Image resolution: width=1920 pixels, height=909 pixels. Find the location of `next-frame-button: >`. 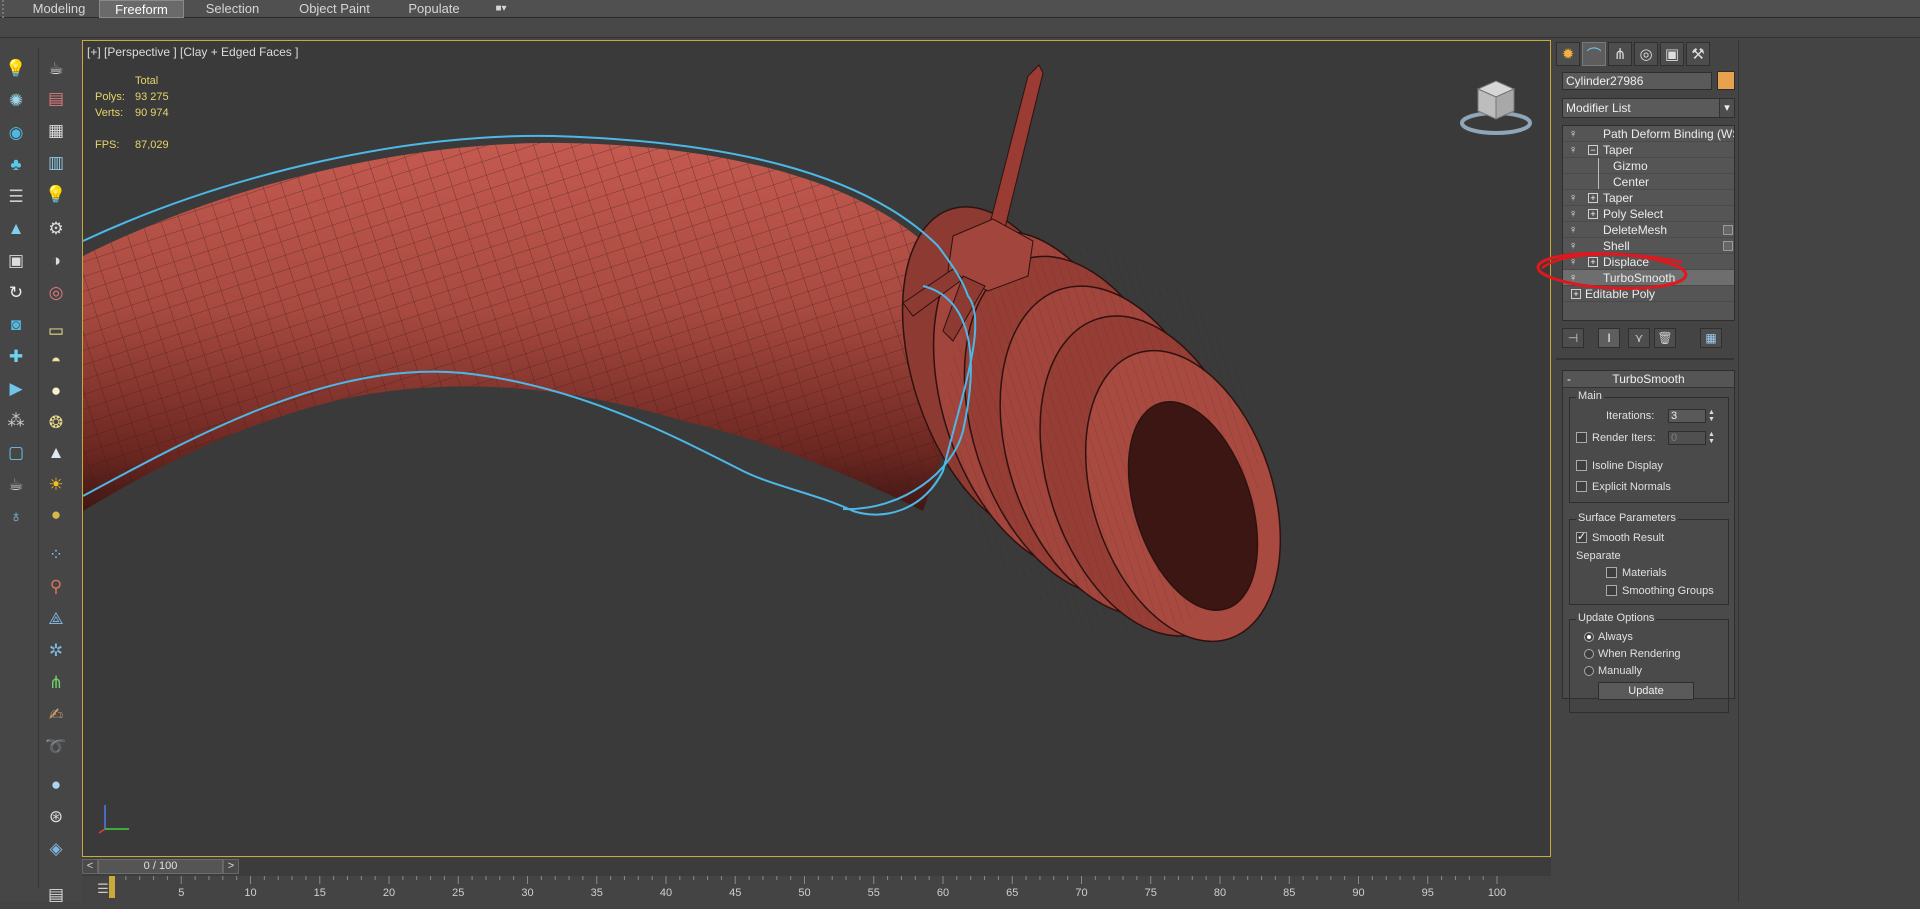

next-frame-button: > is located at coordinates (231, 866).